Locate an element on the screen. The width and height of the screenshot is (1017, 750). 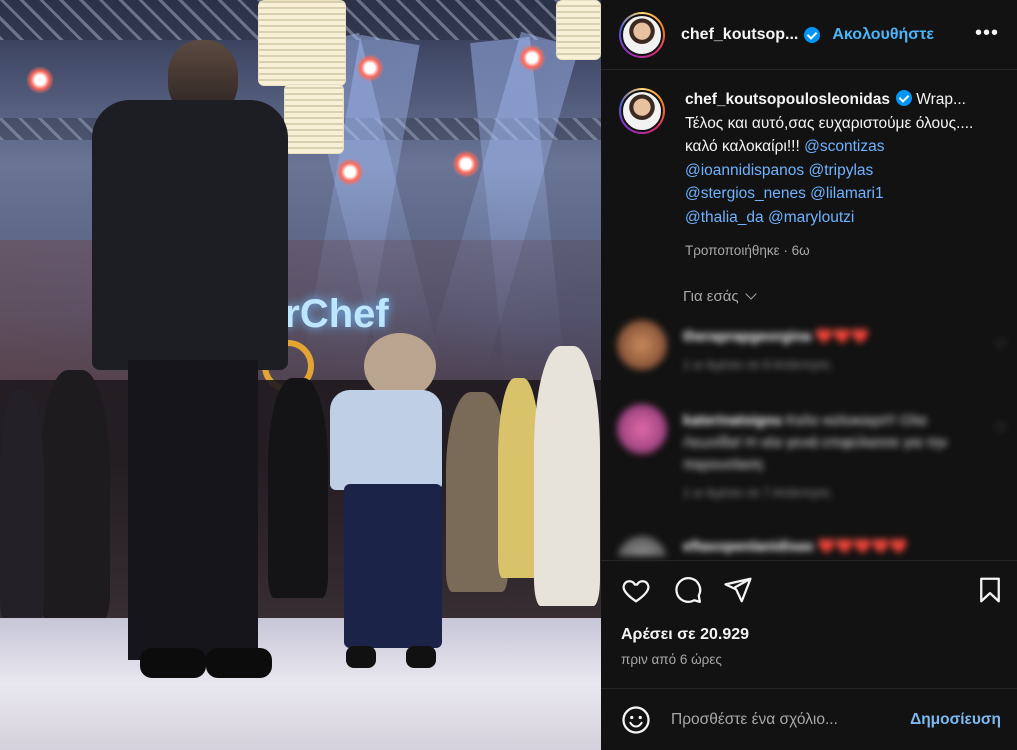
mention-link: @stergios_nenes is located at coordinates (745, 193).